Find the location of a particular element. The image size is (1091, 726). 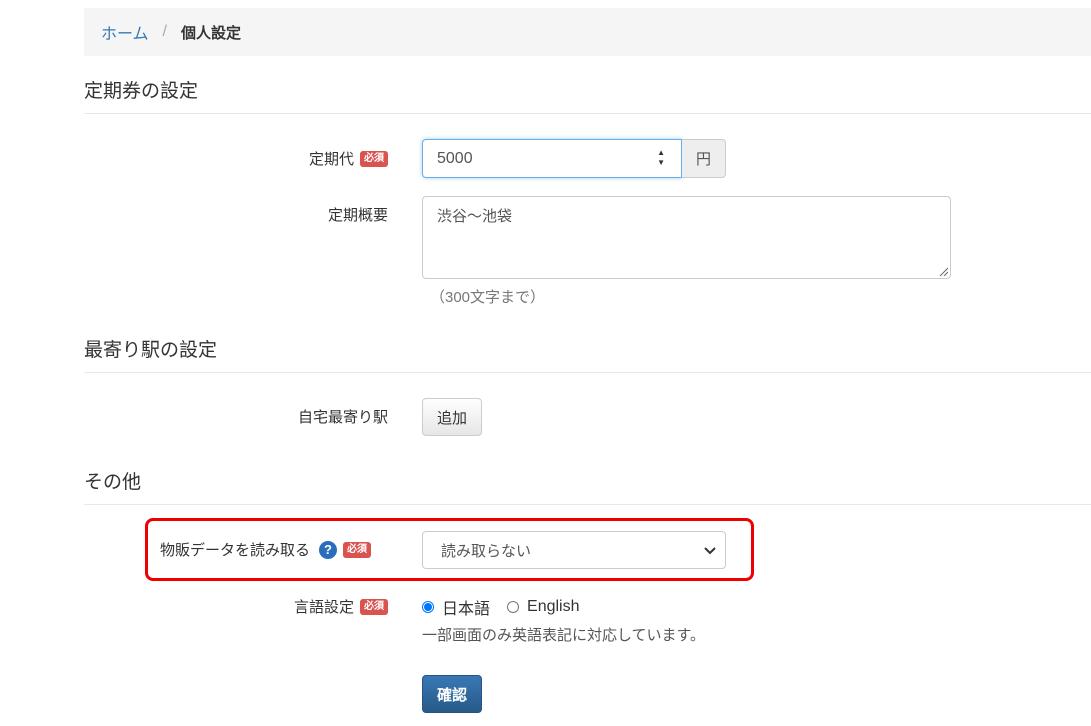

section-title-commuter: 定期券の設定 is located at coordinates (587, 95).